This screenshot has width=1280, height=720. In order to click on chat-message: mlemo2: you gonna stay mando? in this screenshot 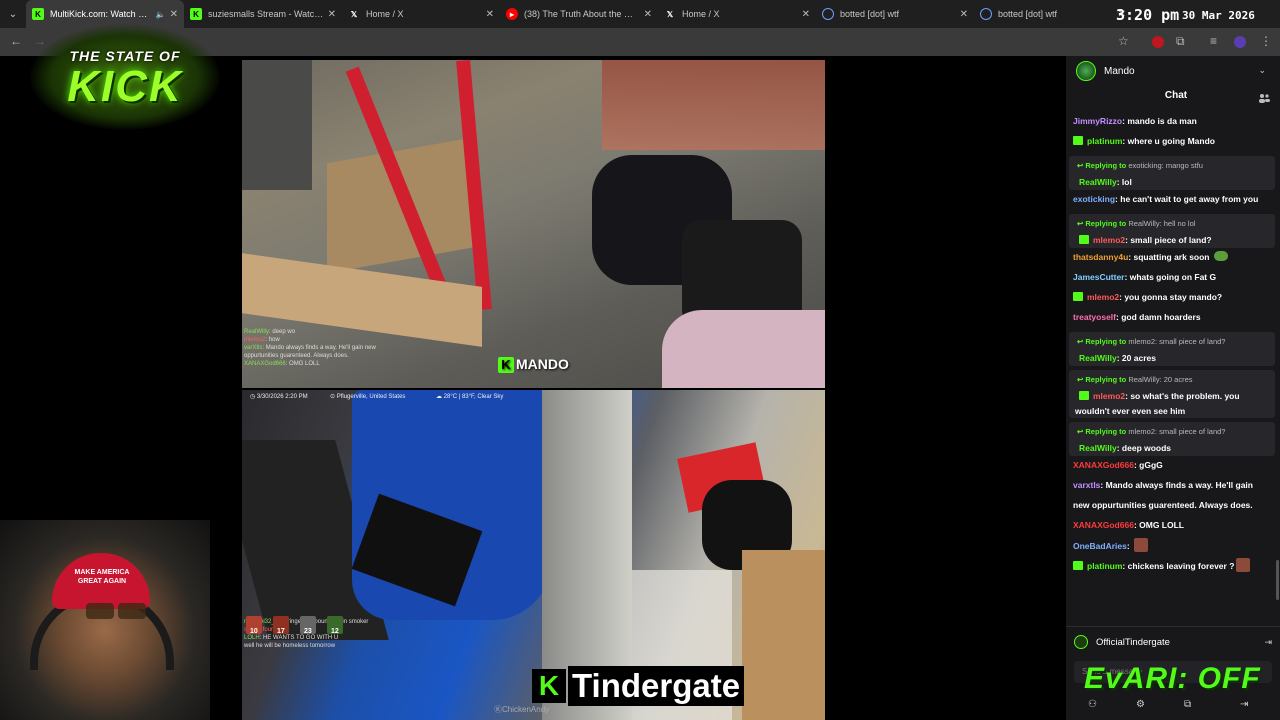, I will do `click(1174, 297)`.